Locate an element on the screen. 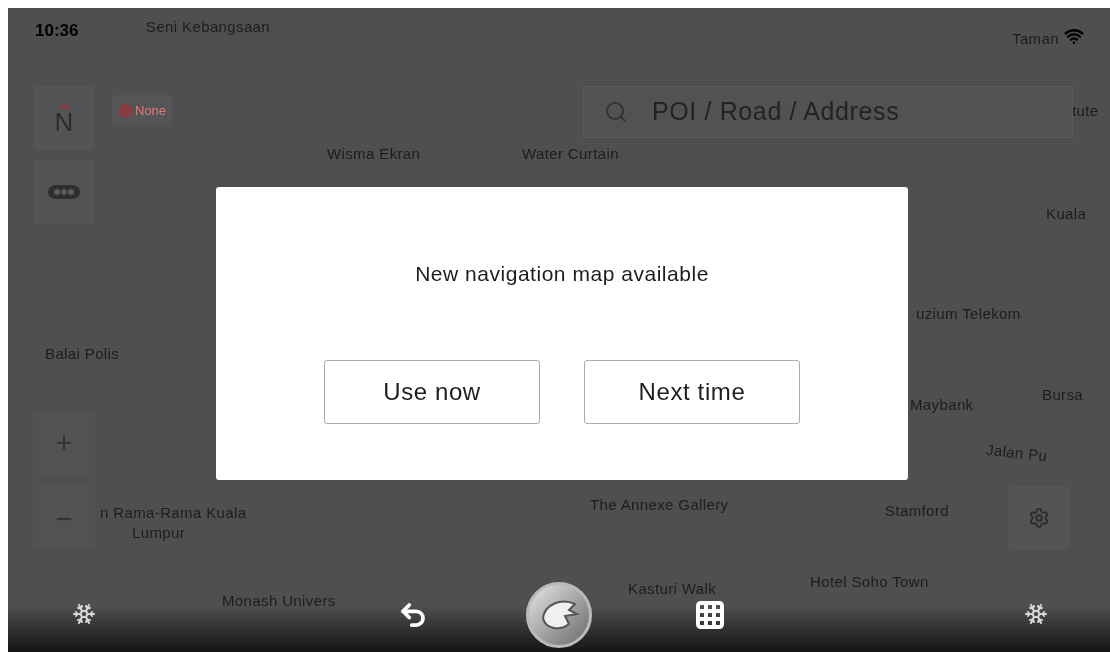  apps-grid-icon is located at coordinates (710, 615).